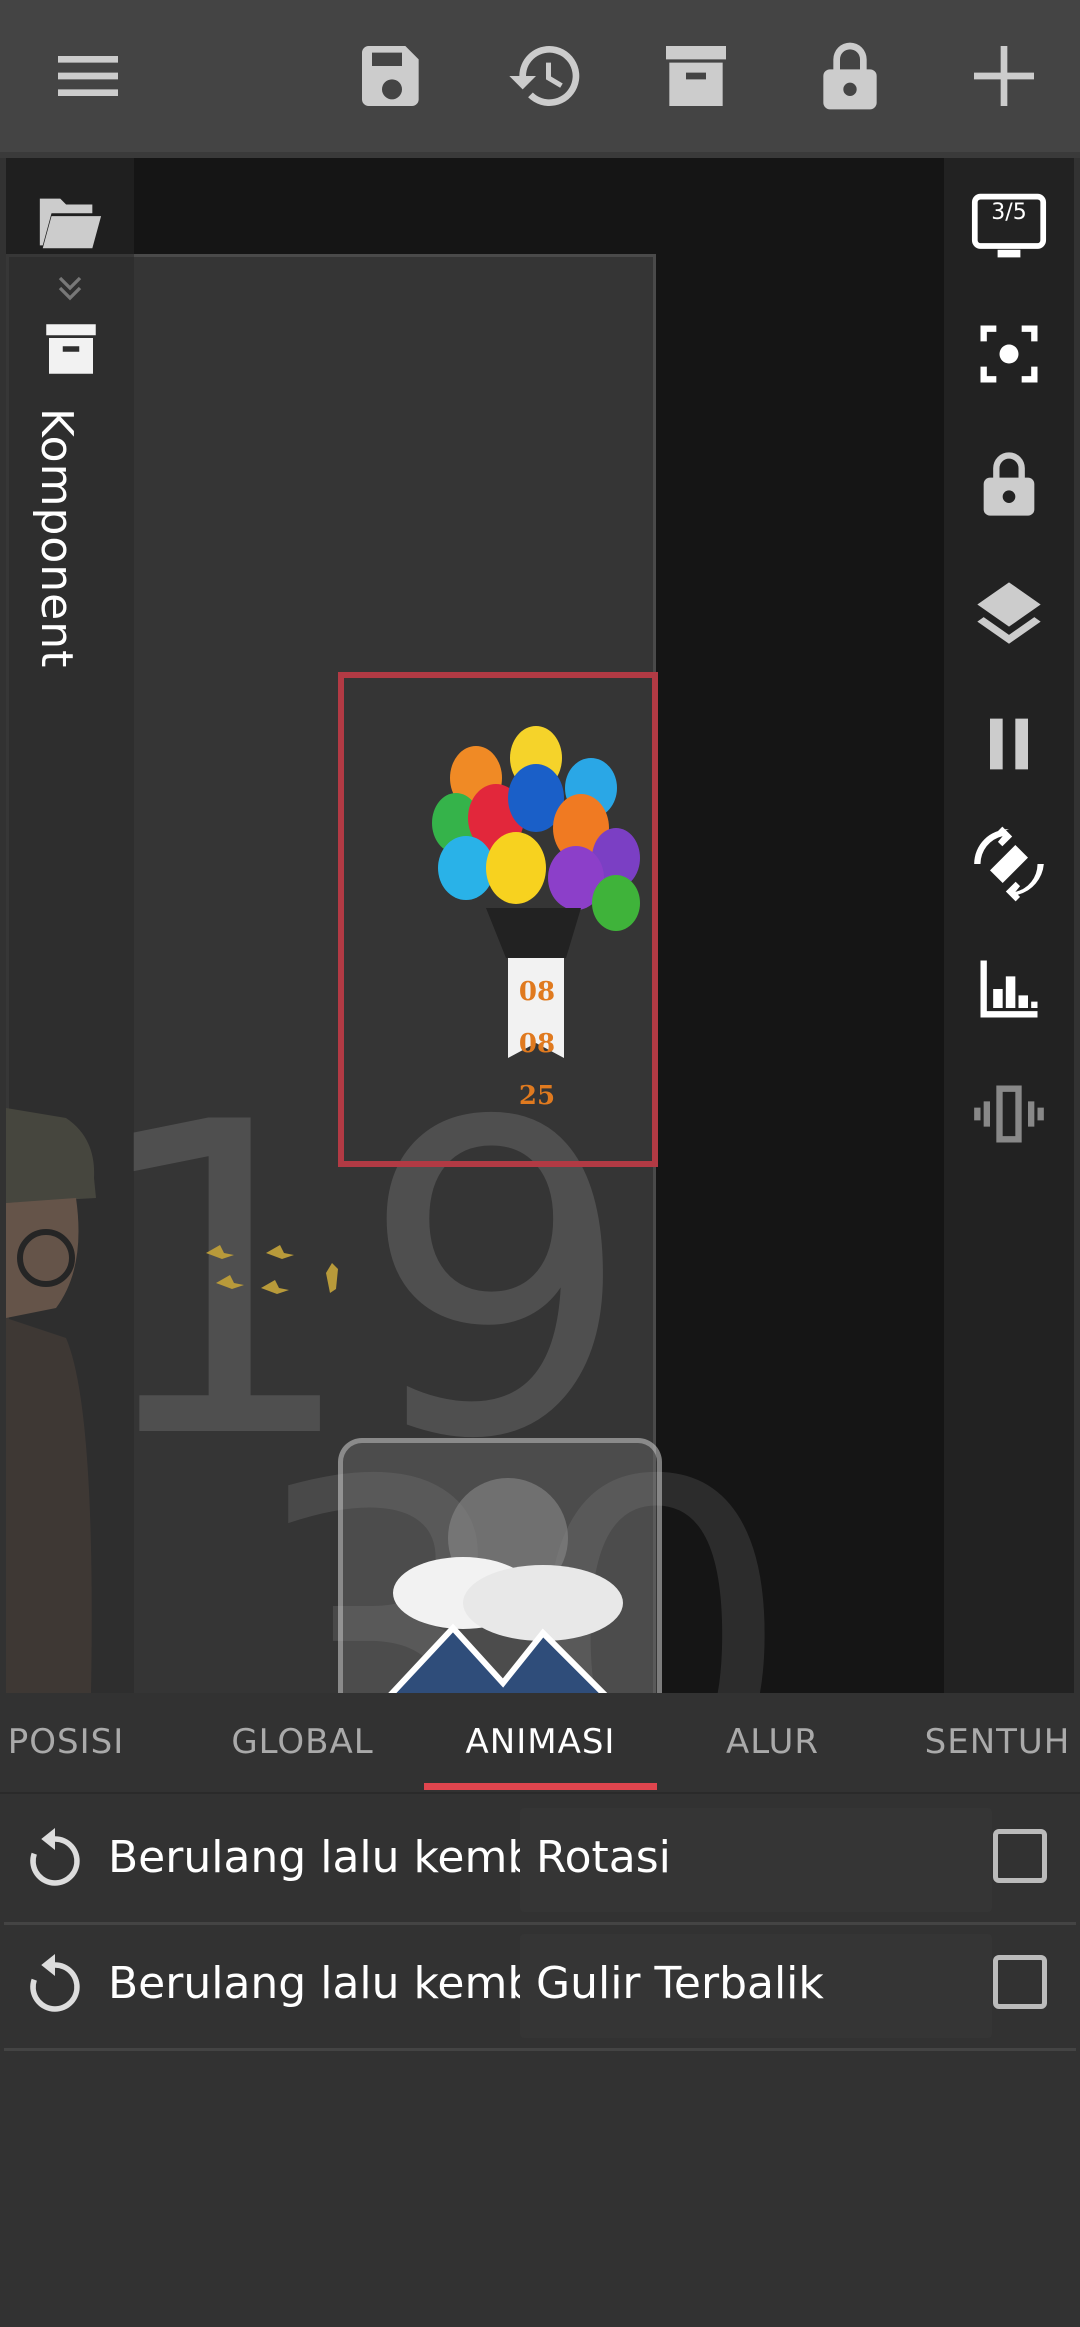  I want to click on animation-row: Berulang lalu kemb.. Rotasi, so click(540, 1860).